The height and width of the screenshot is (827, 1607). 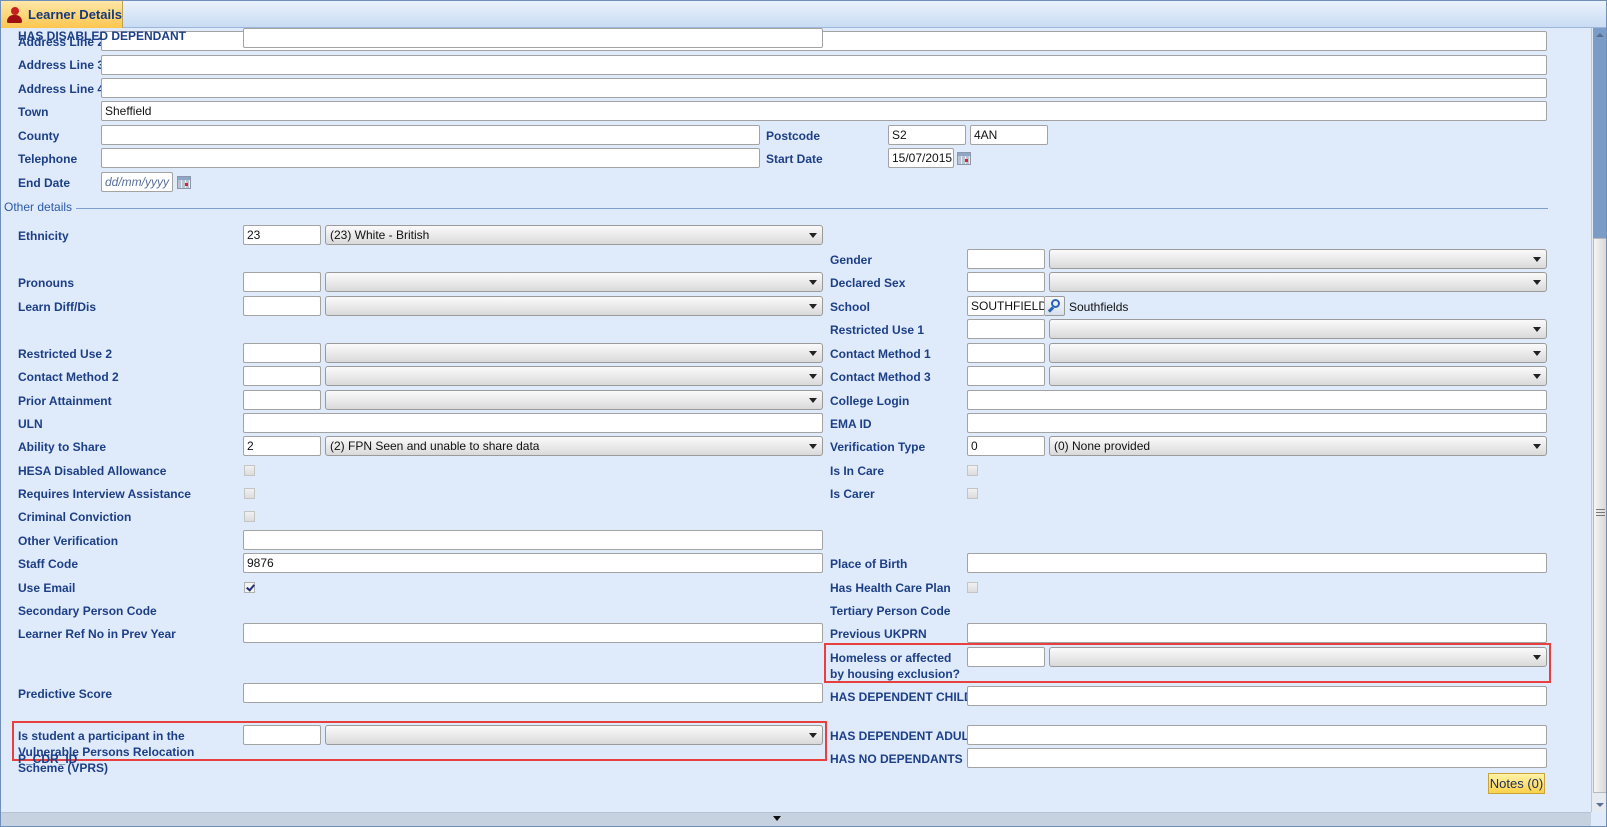 I want to click on restricted-use-1-code-input, so click(x=1006, y=329).